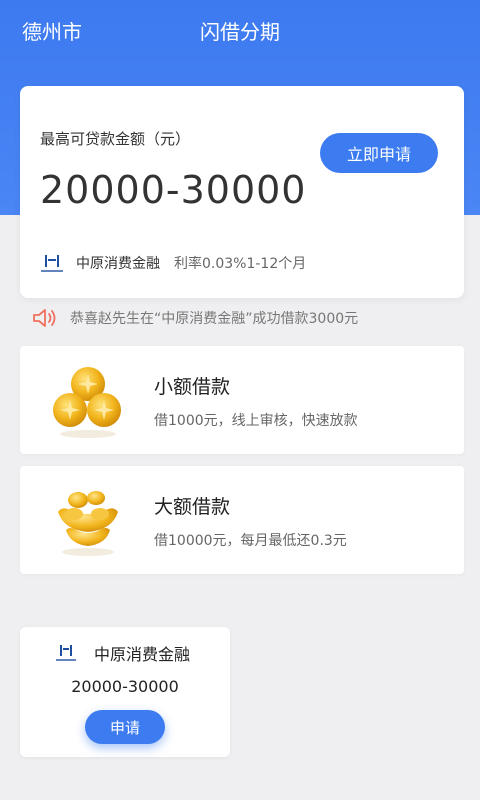 The width and height of the screenshot is (480, 800). Describe the element at coordinates (379, 153) in the screenshot. I see `apply-now-button: 立即申请` at that location.